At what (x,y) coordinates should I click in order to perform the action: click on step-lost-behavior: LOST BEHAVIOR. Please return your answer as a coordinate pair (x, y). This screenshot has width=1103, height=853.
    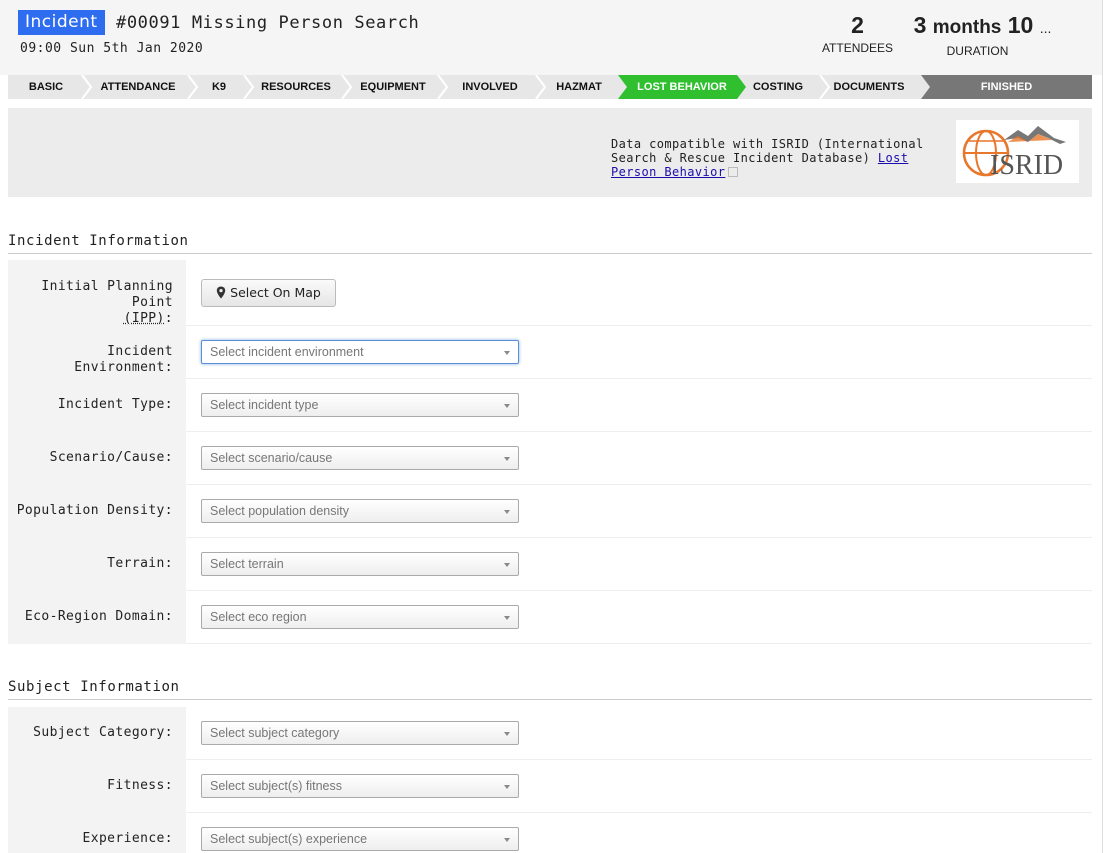
    Looking at the image, I should click on (682, 87).